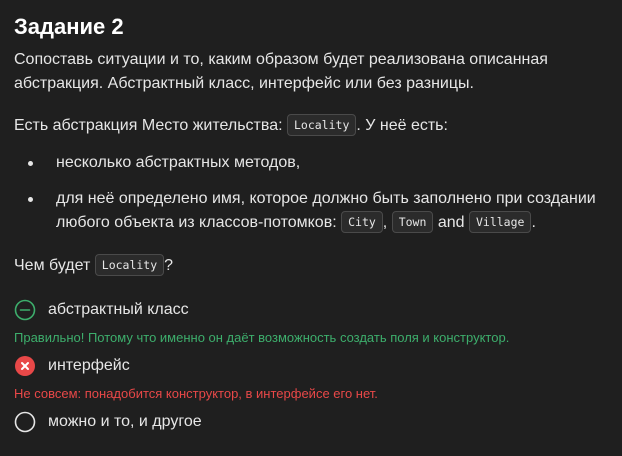  I want to click on option-both: можно и то, и другое, so click(314, 422).